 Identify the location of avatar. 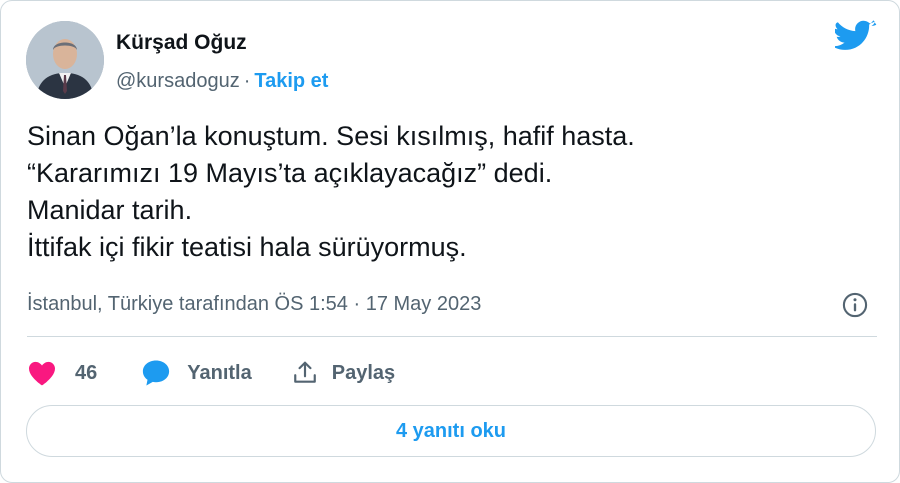
(65, 60).